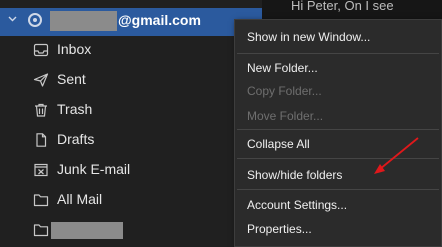  Describe the element at coordinates (278, 144) in the screenshot. I see `menu-item-collapse-all: Collapse All` at that location.